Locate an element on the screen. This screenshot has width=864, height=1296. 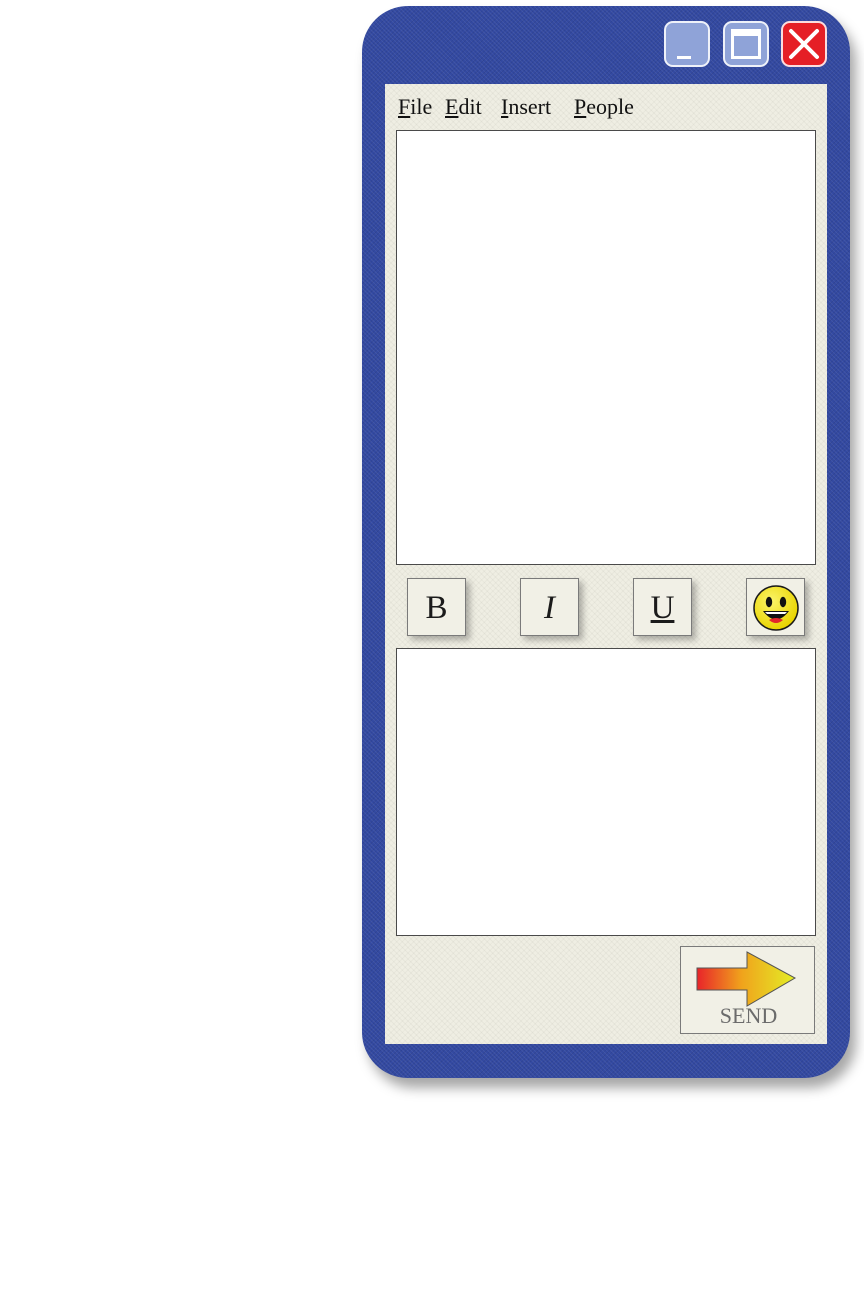
italic-button: I is located at coordinates (549, 607).